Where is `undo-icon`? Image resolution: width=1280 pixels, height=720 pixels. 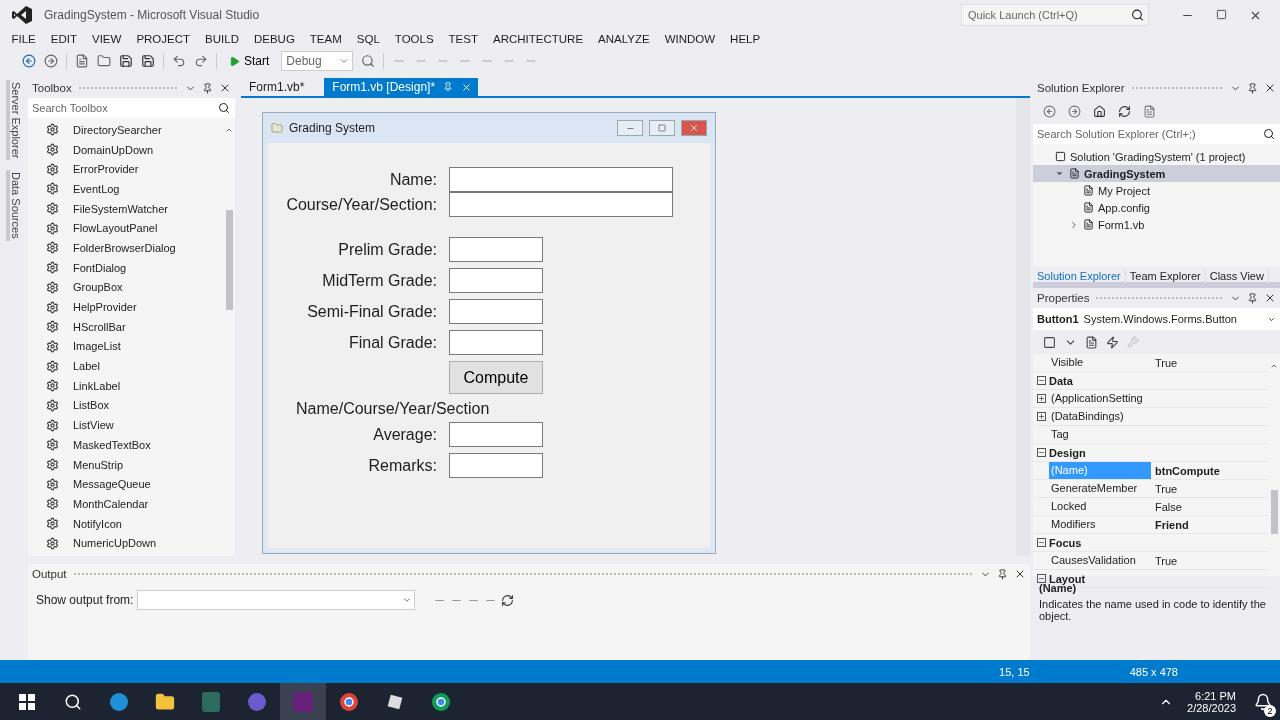 undo-icon is located at coordinates (179, 61).